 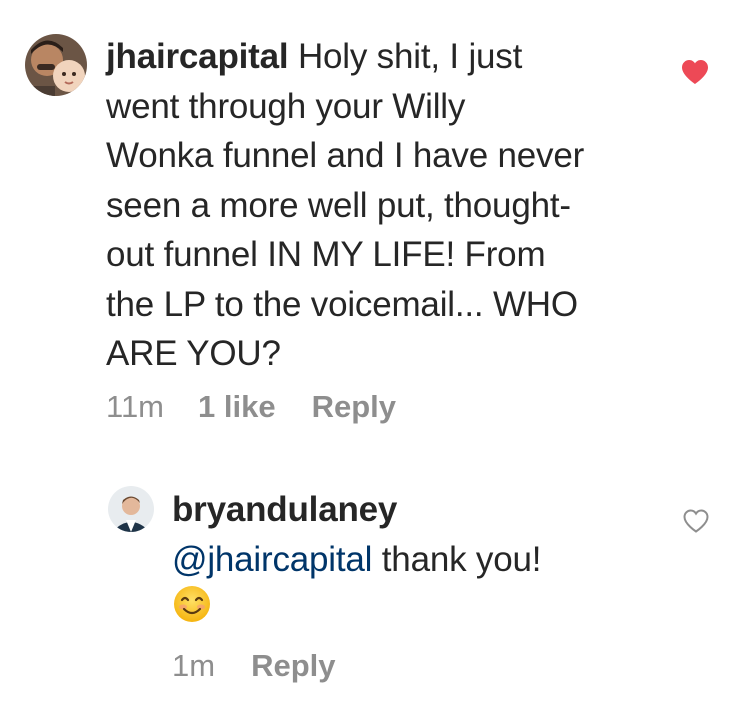 I want to click on comment-line: went through your Willy, so click(x=286, y=106).